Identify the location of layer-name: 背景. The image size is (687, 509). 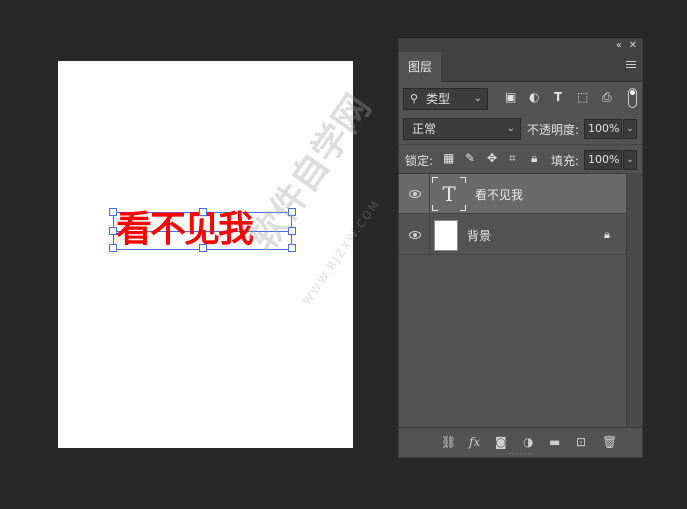
(479, 235).